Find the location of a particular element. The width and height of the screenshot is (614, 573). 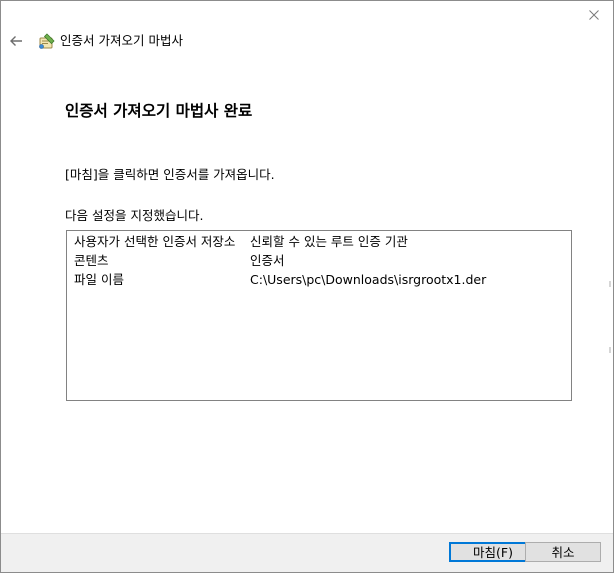

back-arrow-icon is located at coordinates (16, 41).